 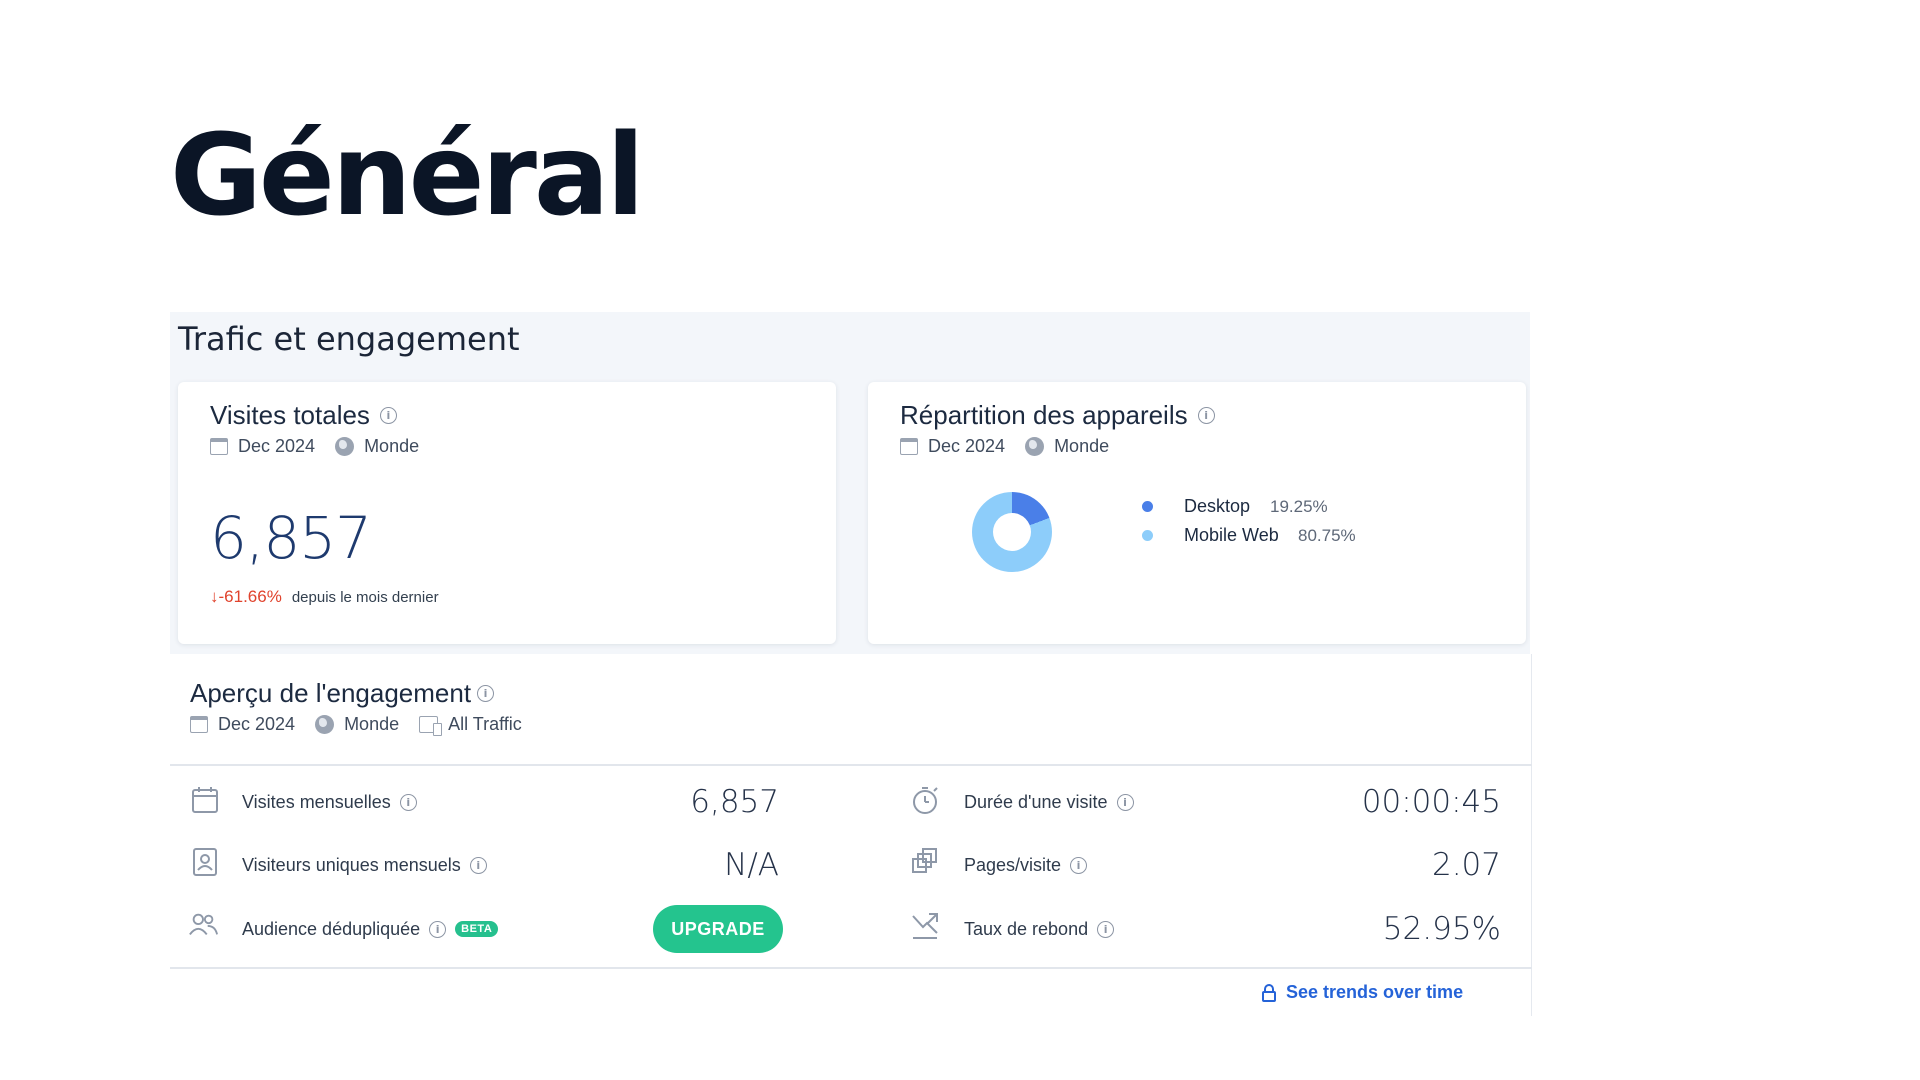 I want to click on metric-visit-duration: Durée d'une visite i, so click(x=1049, y=802).